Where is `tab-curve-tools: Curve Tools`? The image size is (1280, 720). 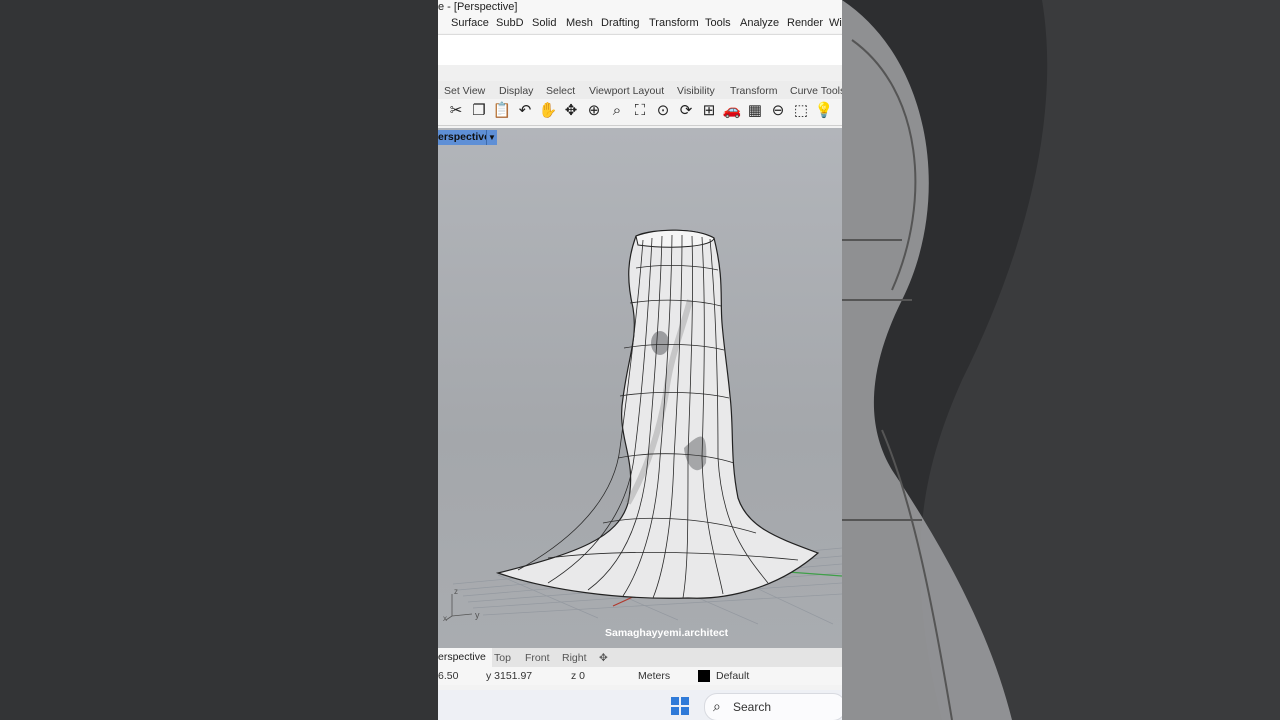
tab-curve-tools: Curve Tools is located at coordinates (816, 91).